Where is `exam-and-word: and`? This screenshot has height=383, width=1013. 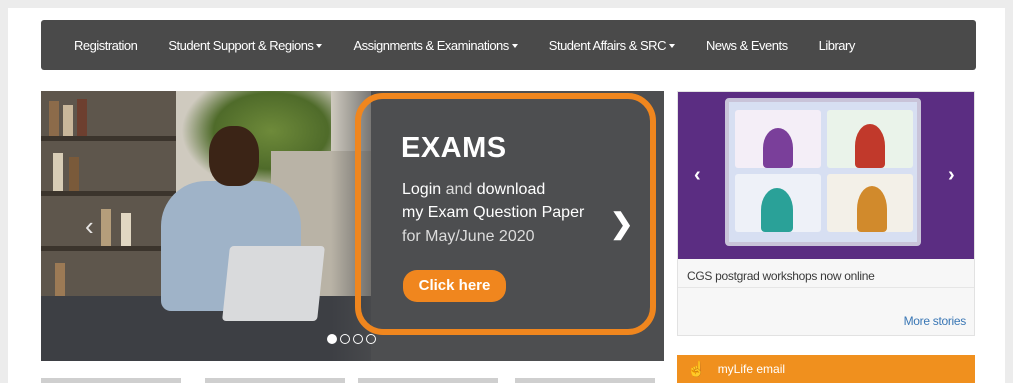
exam-and-word: and is located at coordinates (459, 189).